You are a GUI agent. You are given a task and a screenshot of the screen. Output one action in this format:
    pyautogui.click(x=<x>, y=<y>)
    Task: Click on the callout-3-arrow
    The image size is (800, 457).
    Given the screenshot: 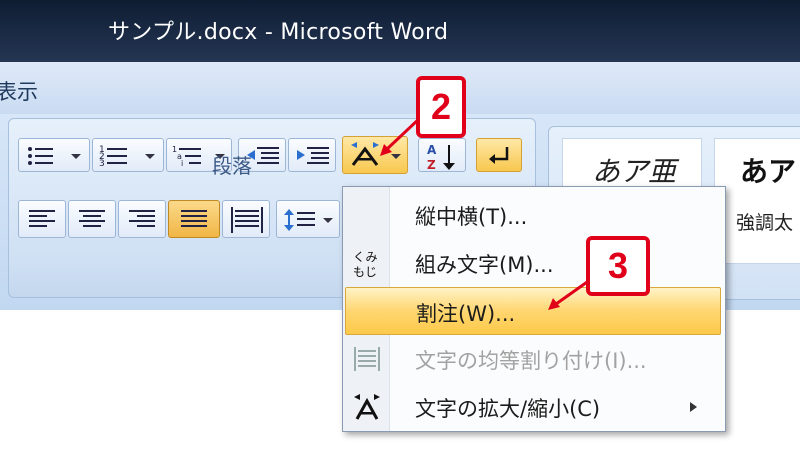 What is the action you would take?
    pyautogui.click(x=569, y=294)
    